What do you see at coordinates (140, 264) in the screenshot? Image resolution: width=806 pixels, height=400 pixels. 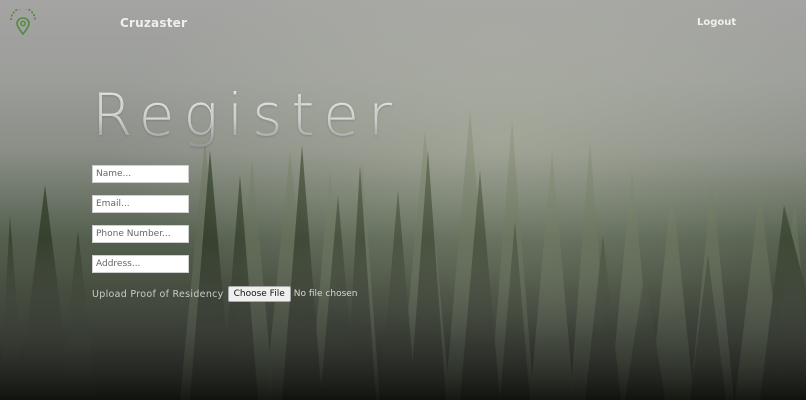 I see `address-input` at bounding box center [140, 264].